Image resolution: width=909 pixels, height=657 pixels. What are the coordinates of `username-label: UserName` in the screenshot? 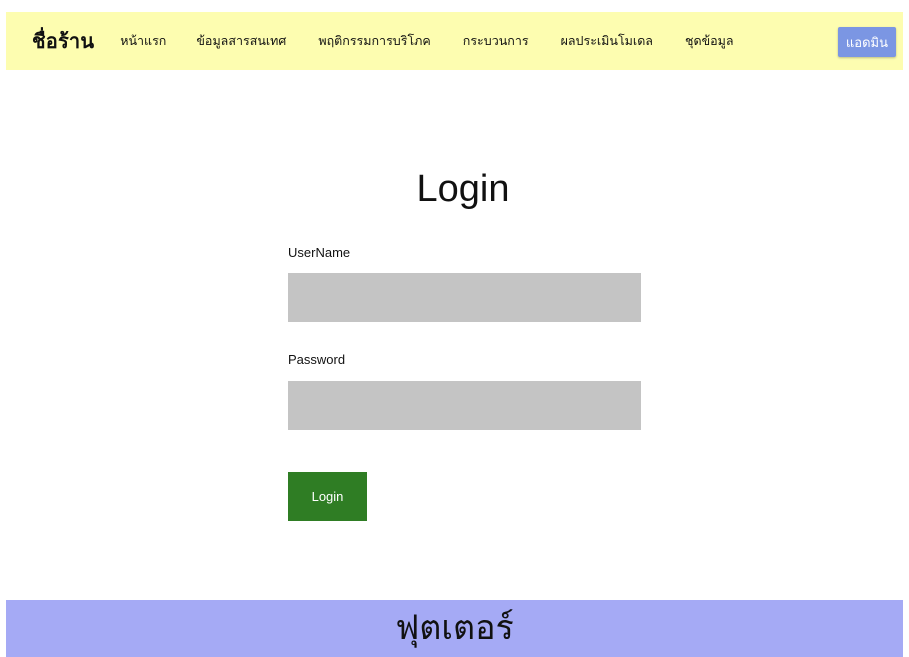 It's located at (319, 252).